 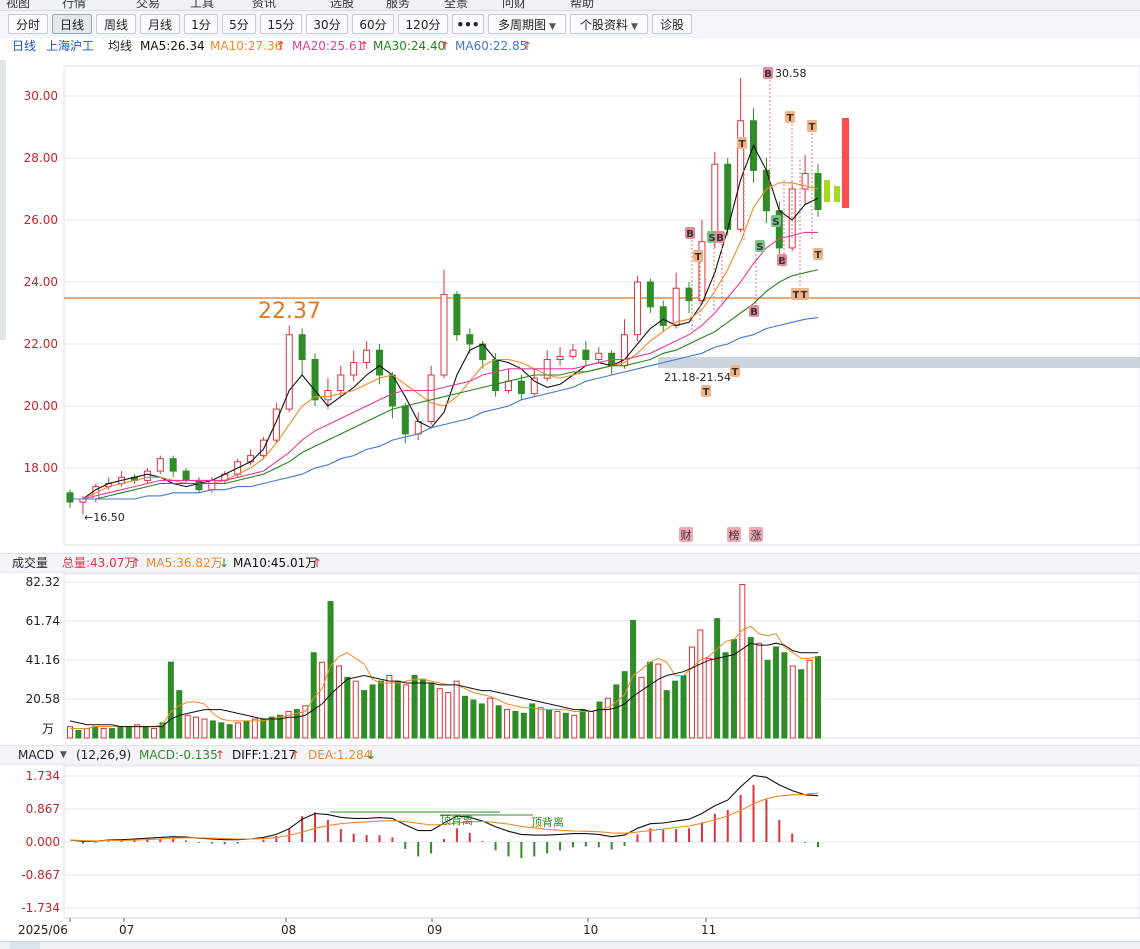 What do you see at coordinates (444, 808) in the screenshot?
I see `macd-line` at bounding box center [444, 808].